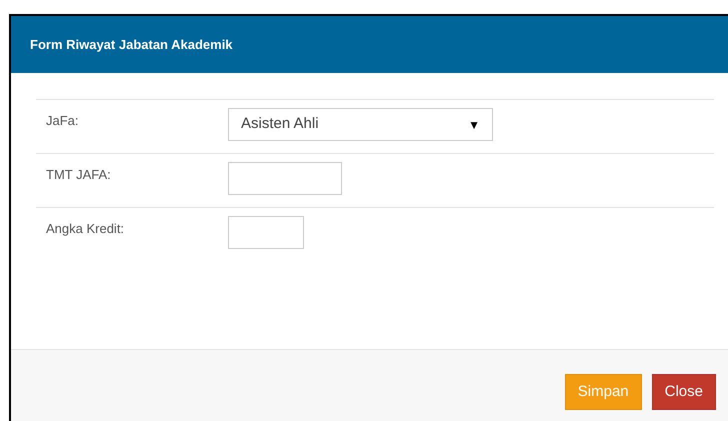  What do you see at coordinates (360, 124) in the screenshot?
I see `select-field: Asisten Ahli ▼` at bounding box center [360, 124].